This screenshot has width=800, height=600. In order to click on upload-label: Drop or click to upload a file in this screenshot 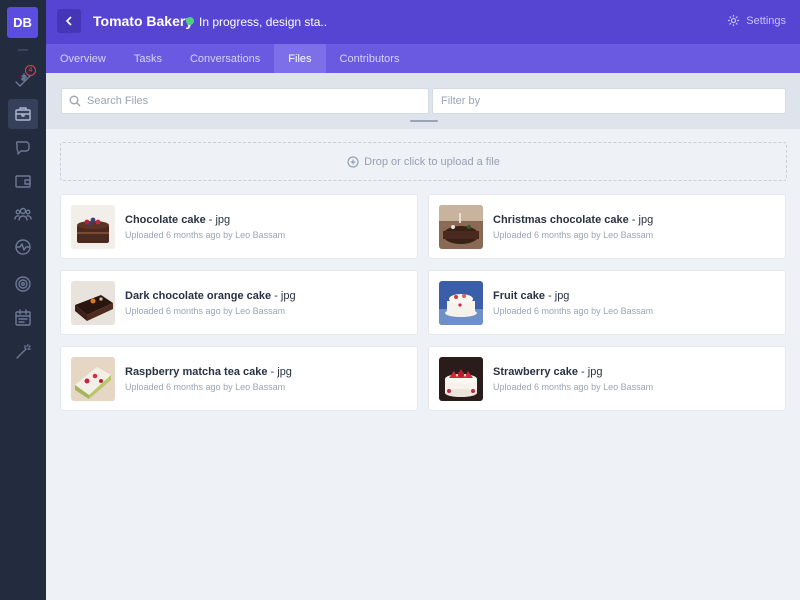, I will do `click(432, 161)`.